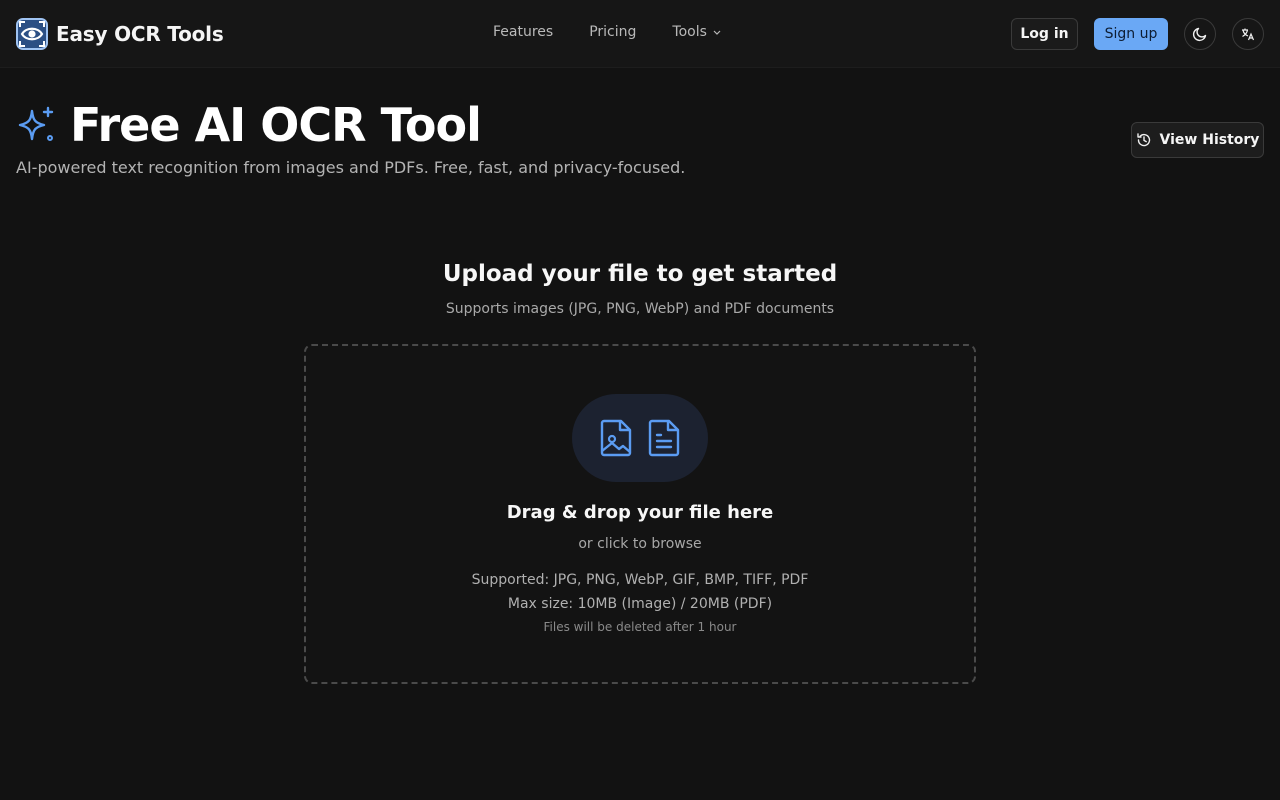  Describe the element at coordinates (32, 34) in the screenshot. I see `logo-icon` at that location.